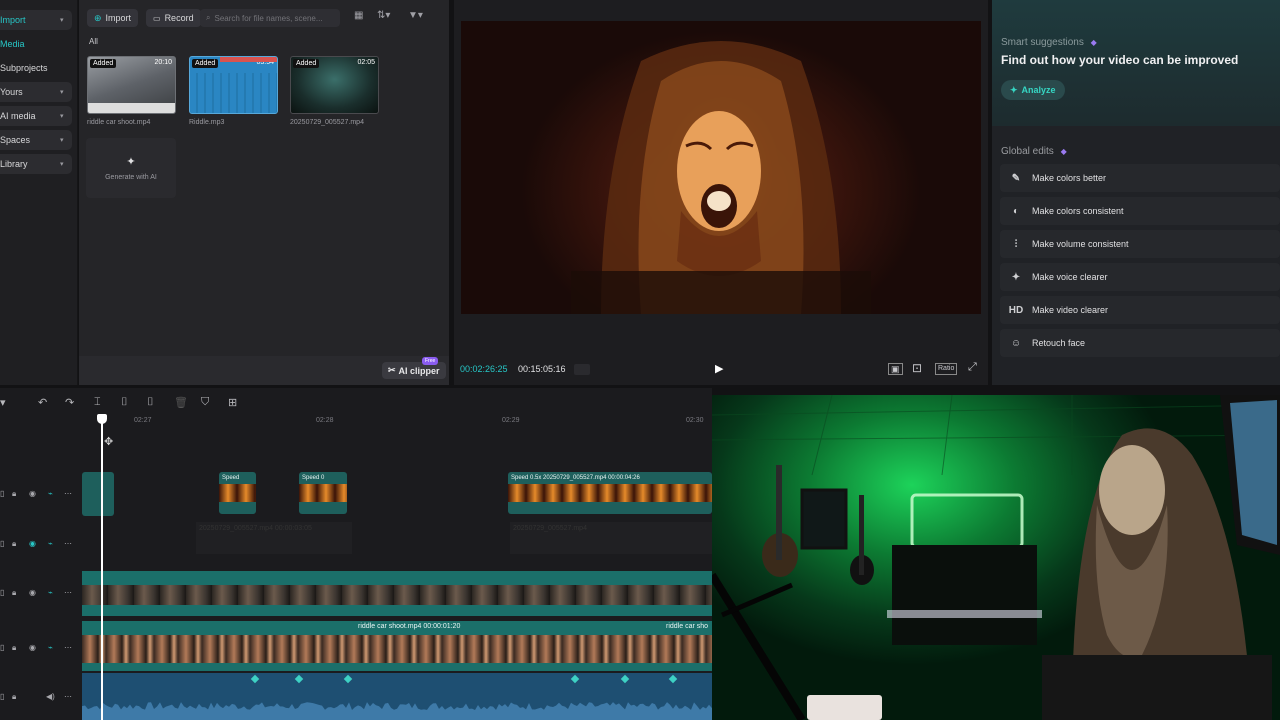 The width and height of the screenshot is (1280, 720). Describe the element at coordinates (36, 68) in the screenshot. I see `nav-subprojects: Subprojects` at that location.